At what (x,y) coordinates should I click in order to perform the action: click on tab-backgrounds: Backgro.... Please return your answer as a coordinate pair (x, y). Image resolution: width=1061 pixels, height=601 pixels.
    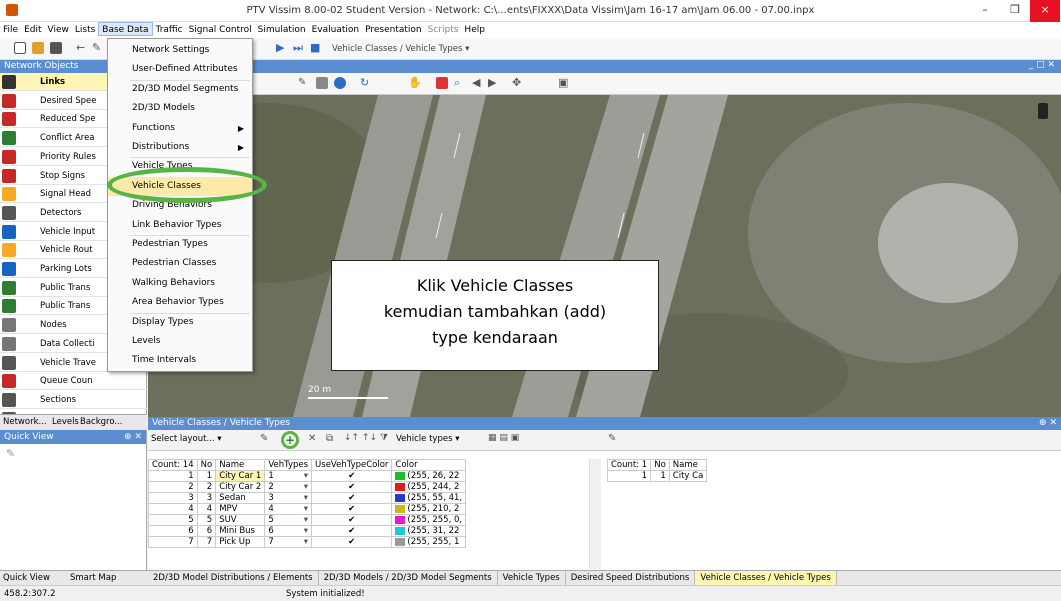
    Looking at the image, I should click on (101, 422).